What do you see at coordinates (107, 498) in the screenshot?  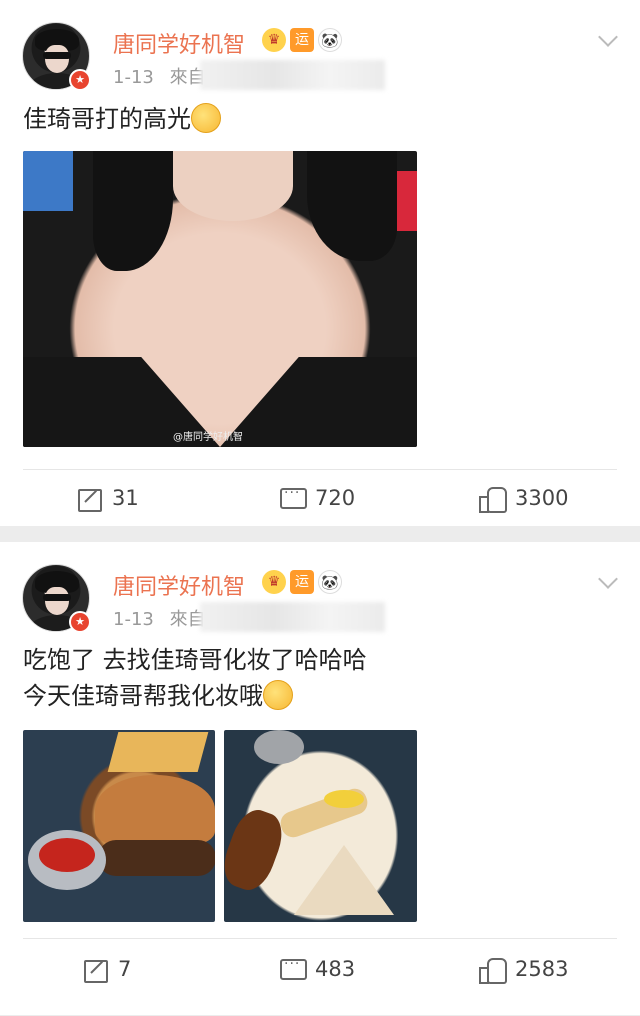 I see `share-button: 31` at bounding box center [107, 498].